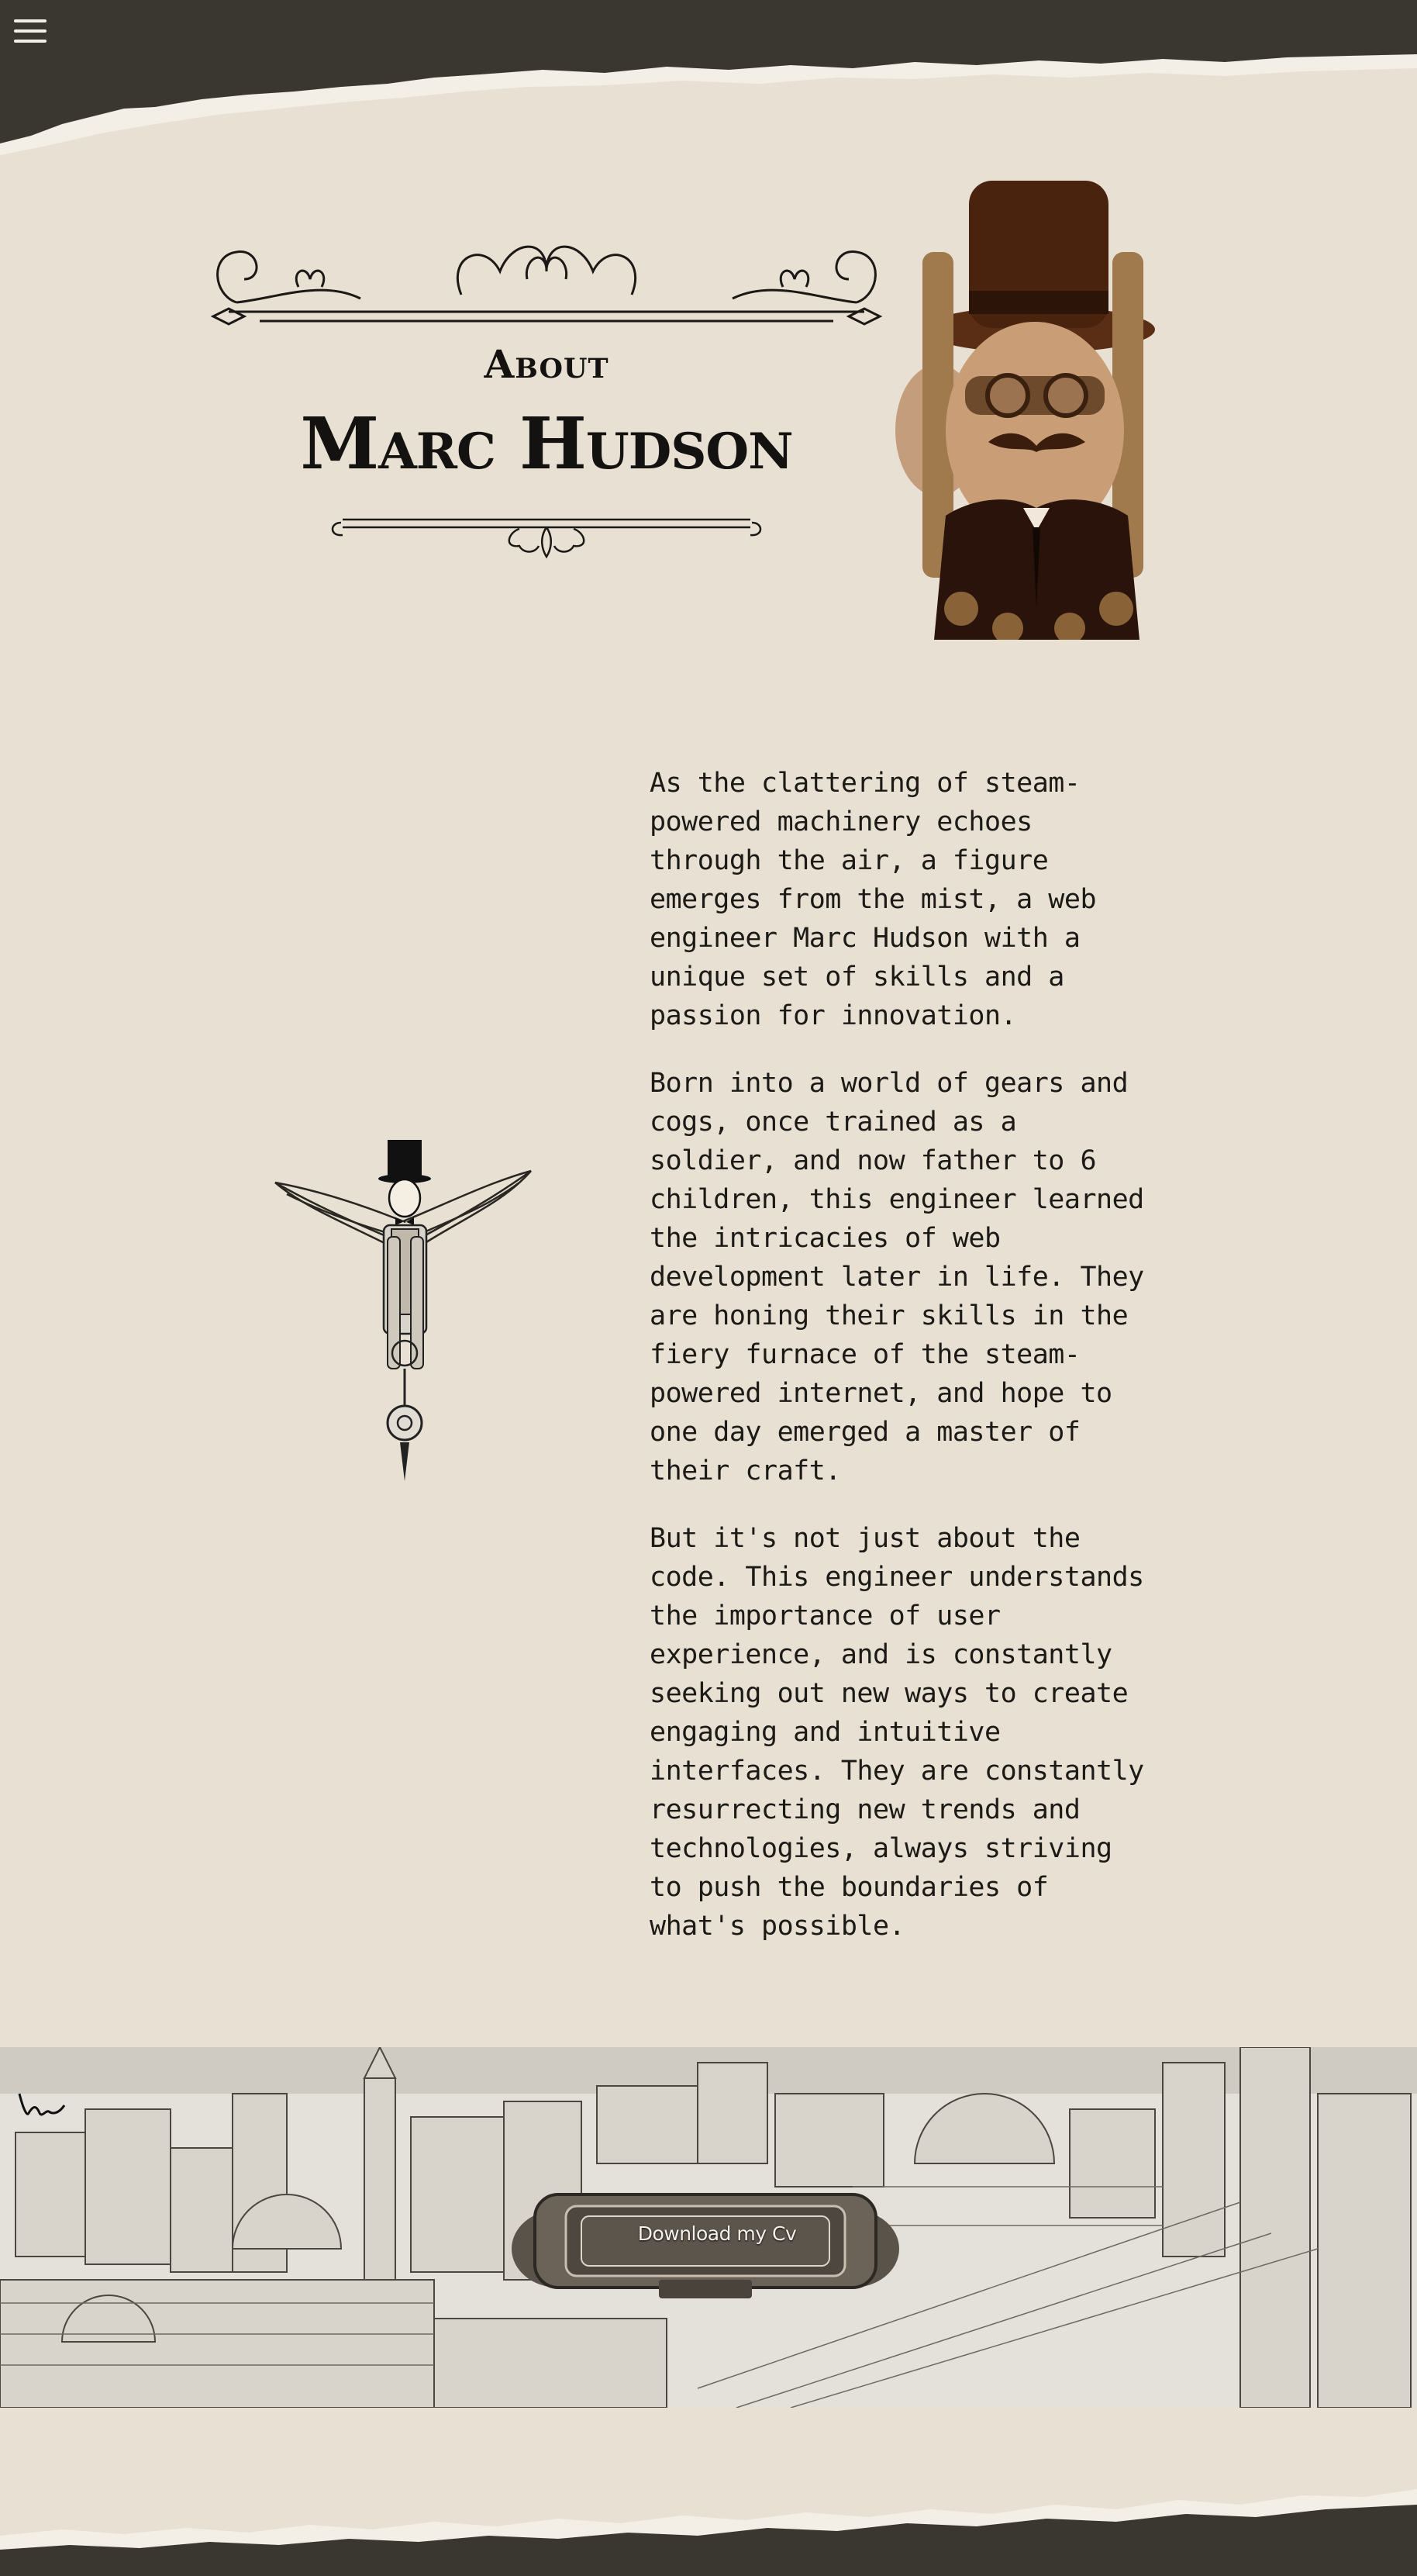 This screenshot has height=2576, width=1417. I want to click on steampunk-gentleman-portrait, so click(1025, 410).